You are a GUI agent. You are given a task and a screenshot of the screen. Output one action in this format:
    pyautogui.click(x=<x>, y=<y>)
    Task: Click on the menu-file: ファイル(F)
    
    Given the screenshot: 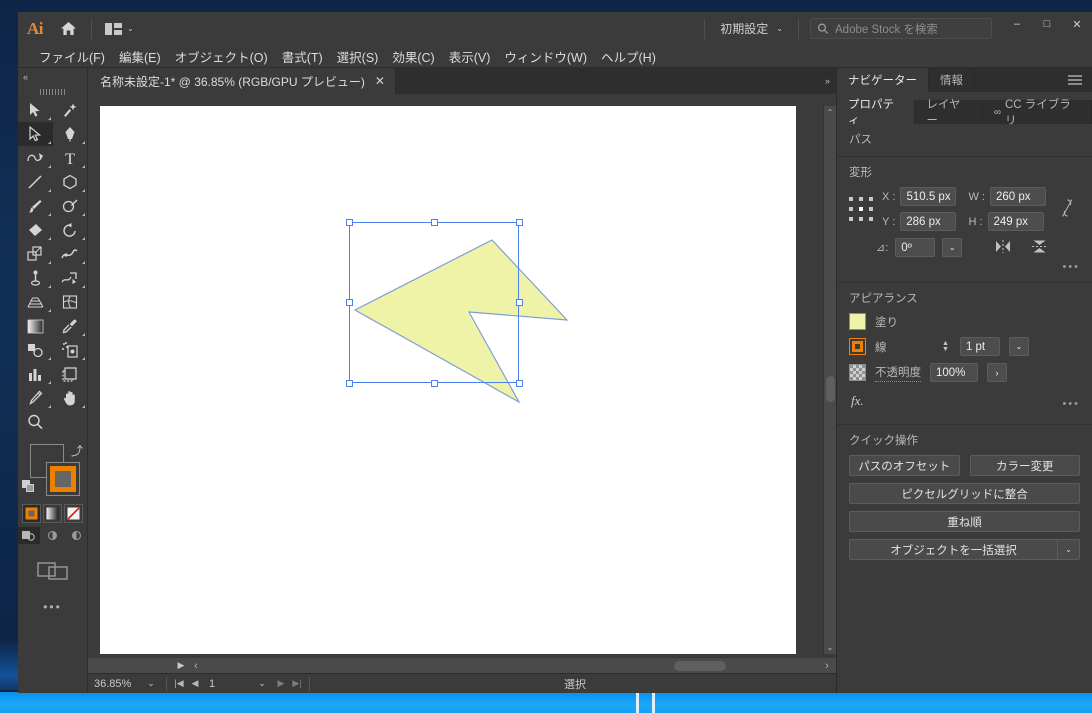 What is the action you would take?
    pyautogui.click(x=72, y=56)
    